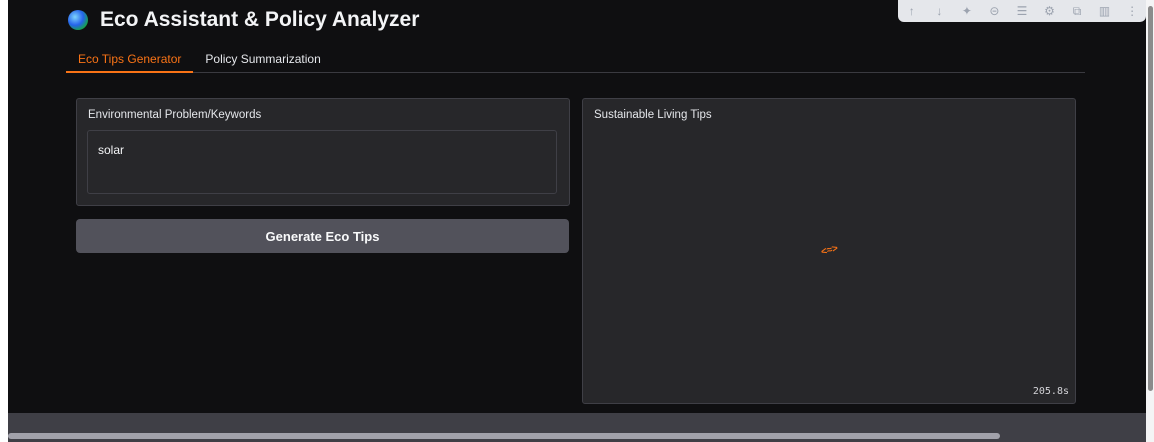 This screenshot has width=1154, height=442. What do you see at coordinates (260, 19) in the screenshot?
I see `app-title: Eco Assistant & Policy Analyzer` at bounding box center [260, 19].